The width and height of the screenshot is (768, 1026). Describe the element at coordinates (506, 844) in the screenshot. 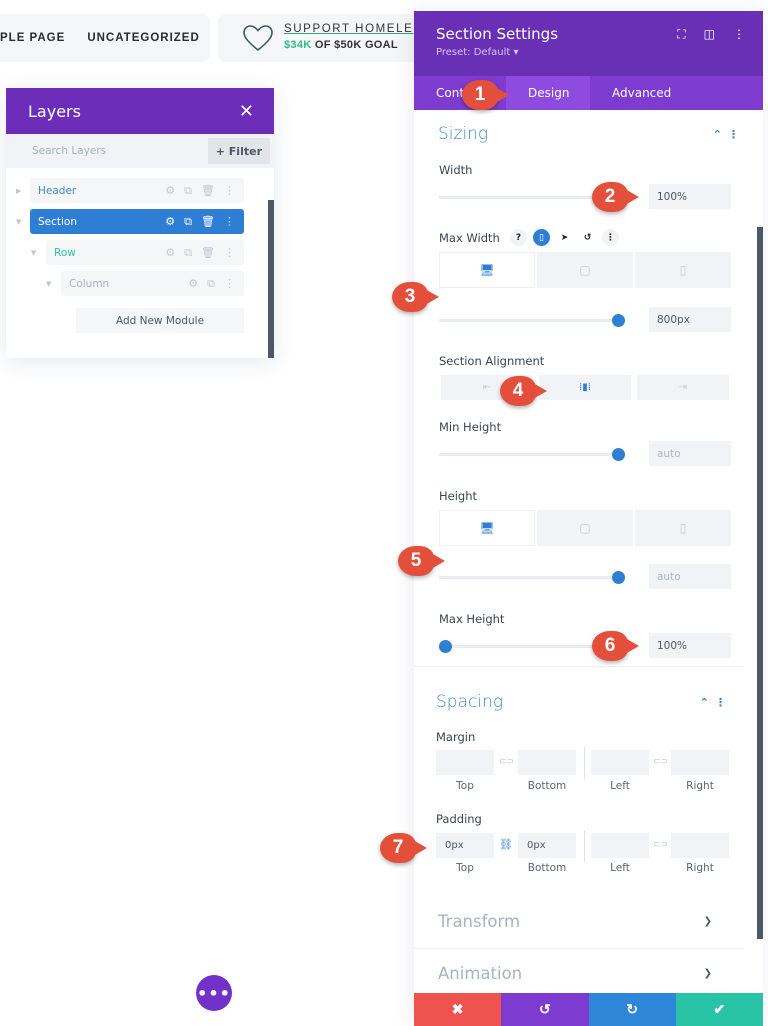

I see `link-icon-active: ⛓` at that location.